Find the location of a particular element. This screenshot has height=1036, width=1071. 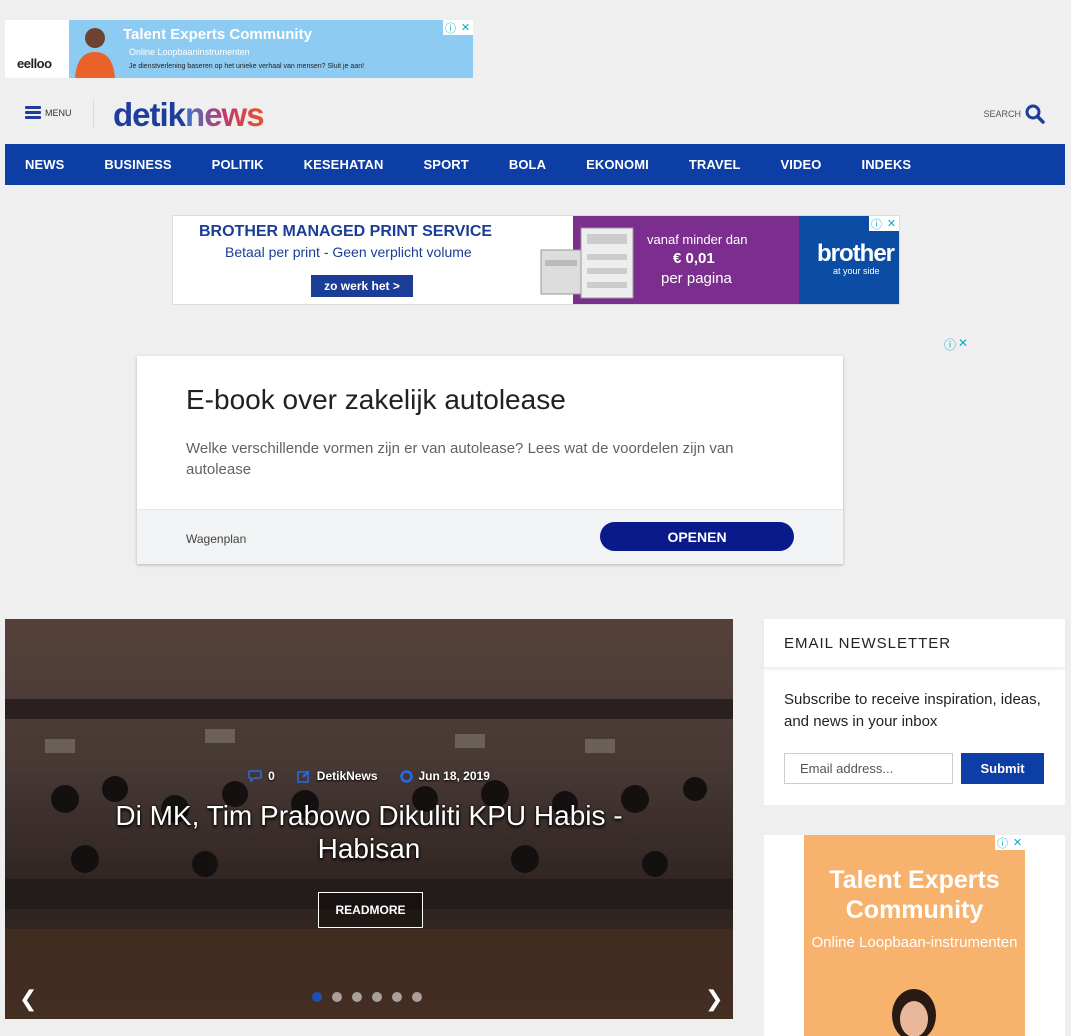

price-line-2: € 0,01 is located at coordinates (694, 258).